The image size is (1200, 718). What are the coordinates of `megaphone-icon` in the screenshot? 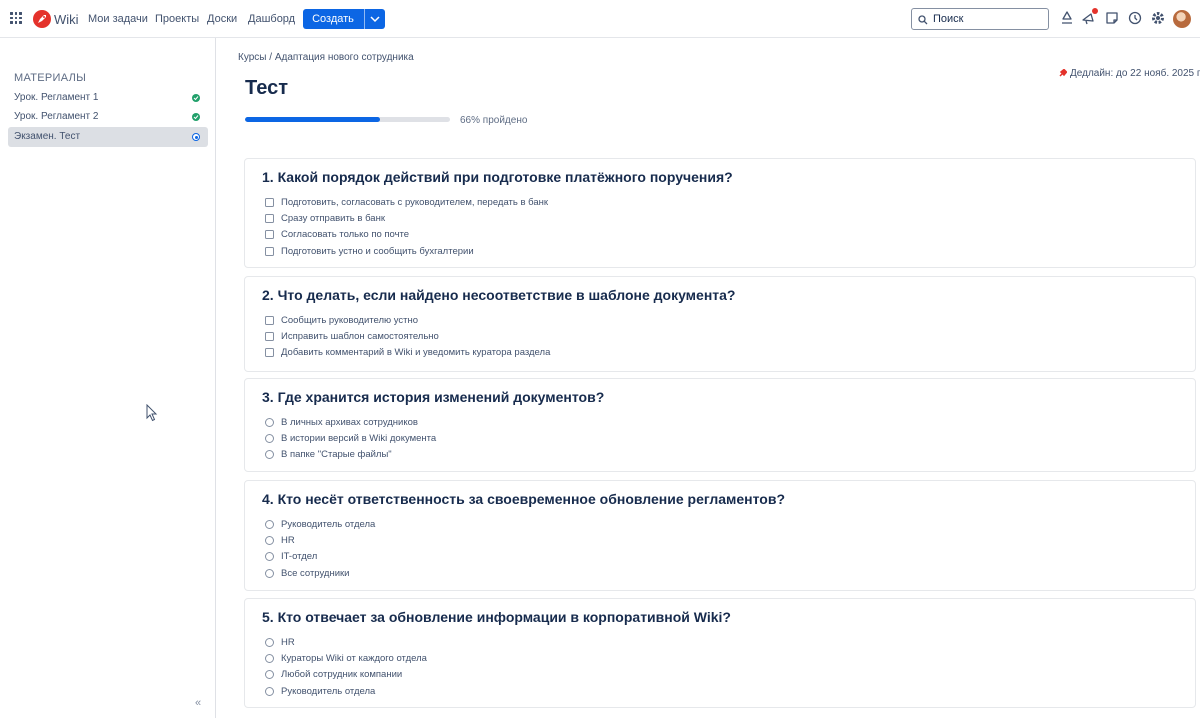 It's located at (1089, 17).